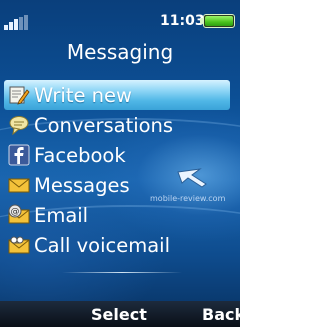  Describe the element at coordinates (80, 155) in the screenshot. I see `menu-item-label: Facebook` at that location.